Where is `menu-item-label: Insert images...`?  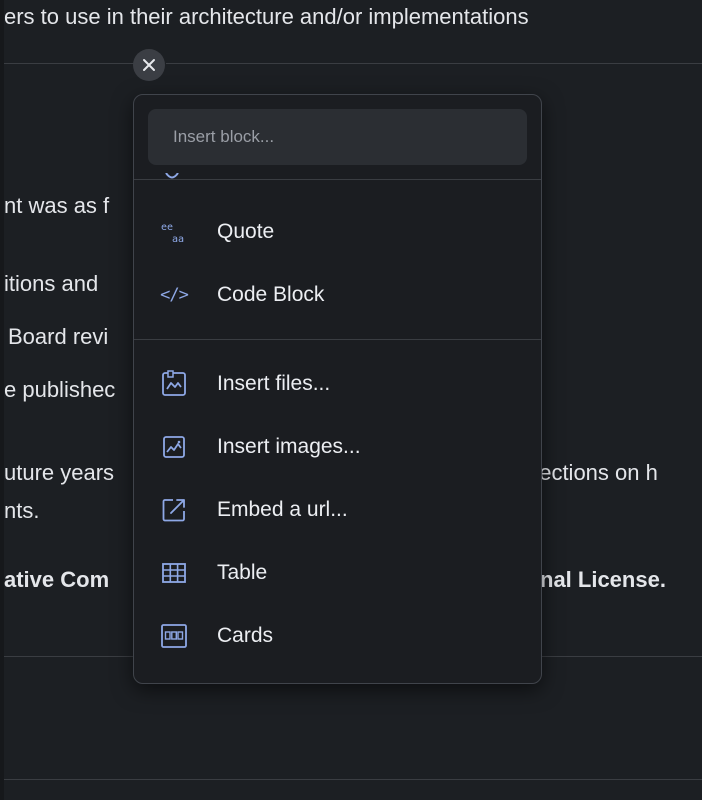
menu-item-label: Insert images... is located at coordinates (289, 446).